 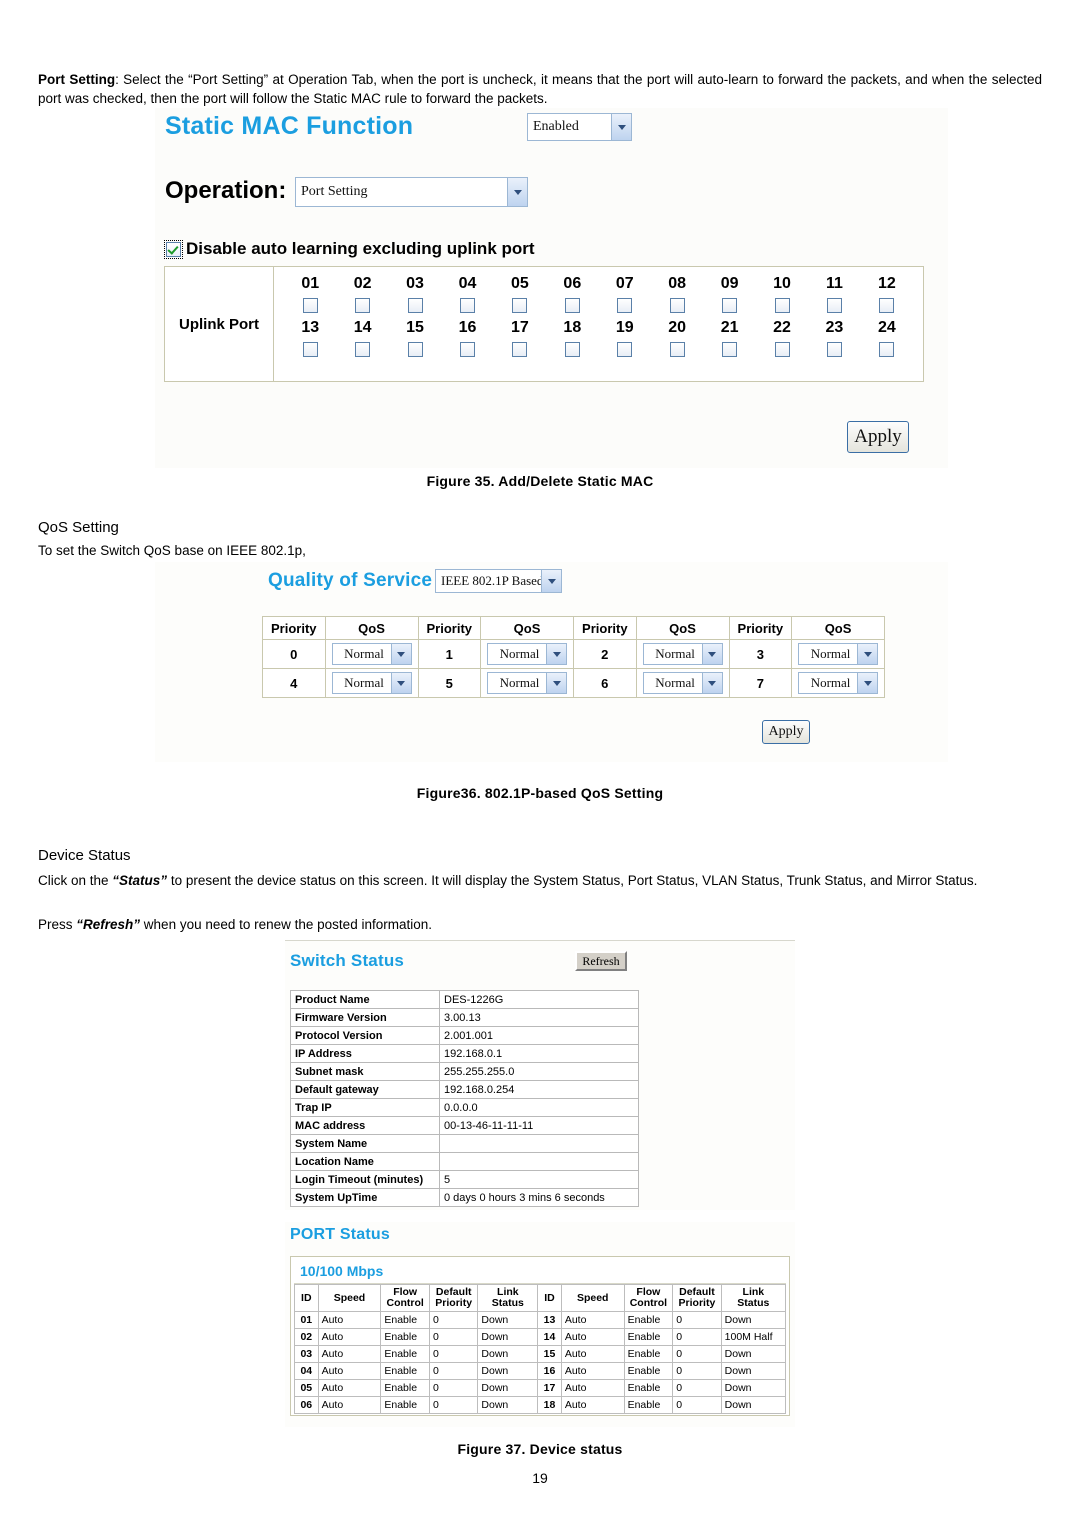 I want to click on switch-status-row: Trap IP 0.0.0.0, so click(x=464, y=1107).